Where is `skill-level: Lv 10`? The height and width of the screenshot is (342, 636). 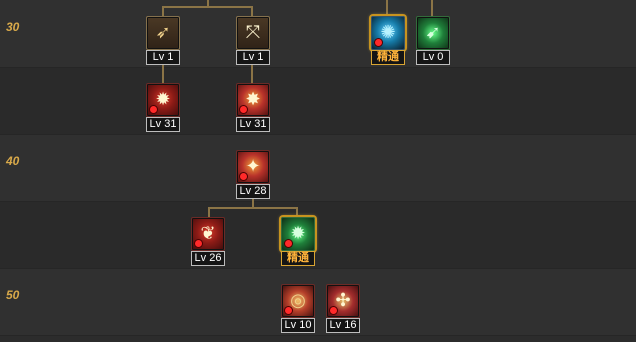 skill-level: Lv 10 is located at coordinates (298, 325).